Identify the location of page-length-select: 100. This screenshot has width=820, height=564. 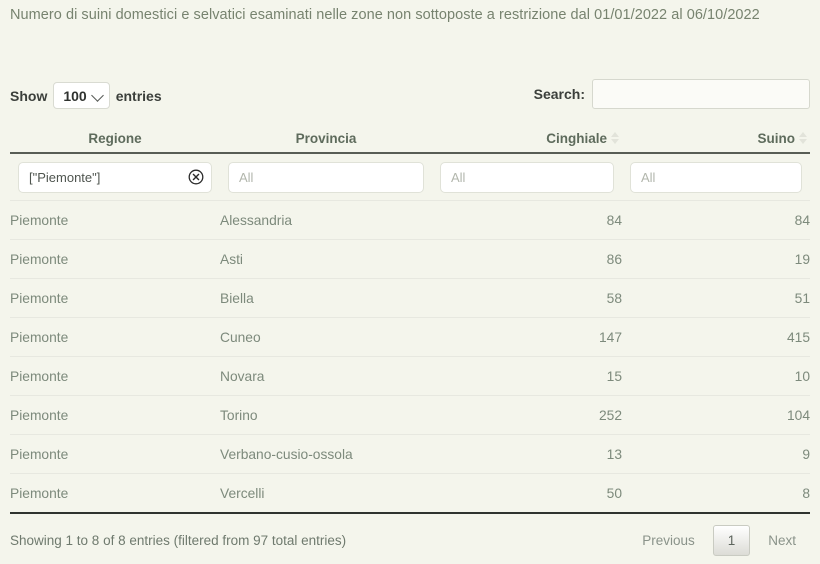
(81, 95).